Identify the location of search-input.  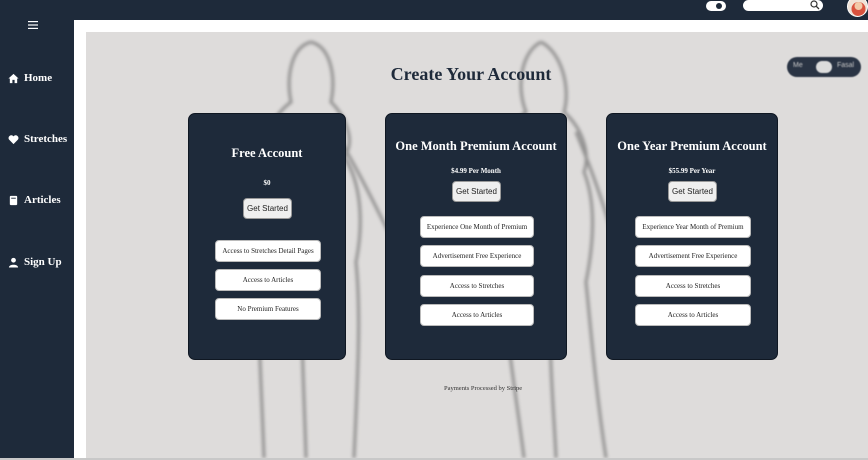
(783, 5).